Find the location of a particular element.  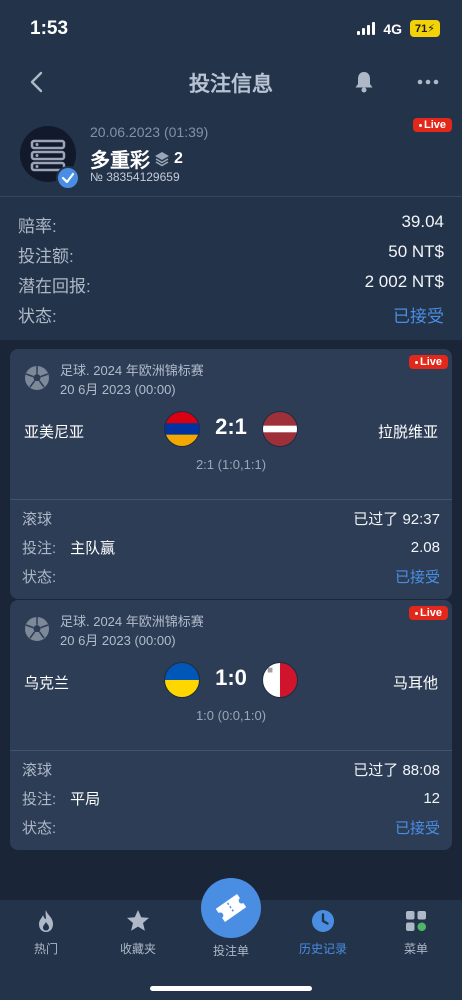

star-icon is located at coordinates (138, 920).